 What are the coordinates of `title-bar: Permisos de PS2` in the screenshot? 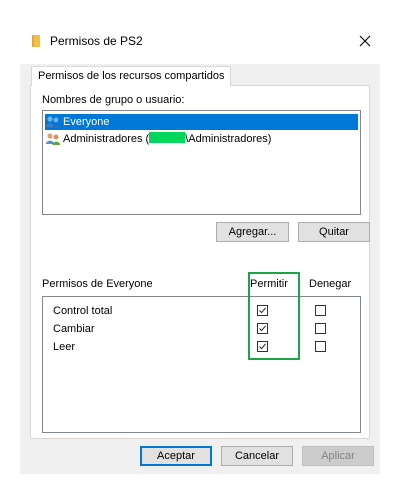 It's located at (200, 41).